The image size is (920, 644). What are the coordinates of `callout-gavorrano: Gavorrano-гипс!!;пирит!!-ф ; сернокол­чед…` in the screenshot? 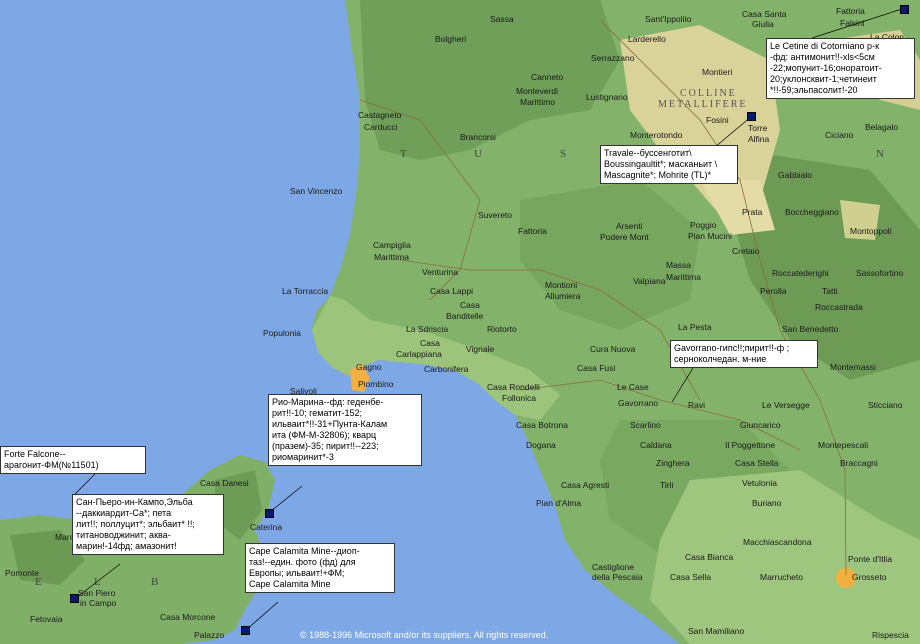 It's located at (744, 354).